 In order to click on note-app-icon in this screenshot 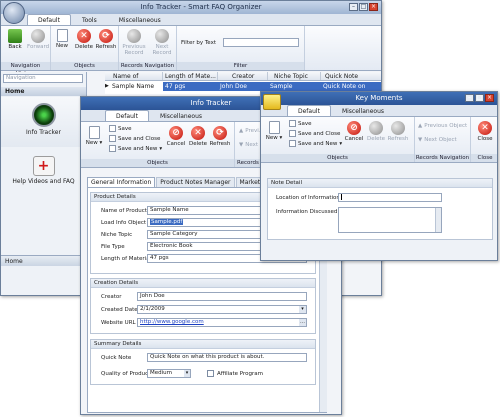, I will do `click(272, 102)`.